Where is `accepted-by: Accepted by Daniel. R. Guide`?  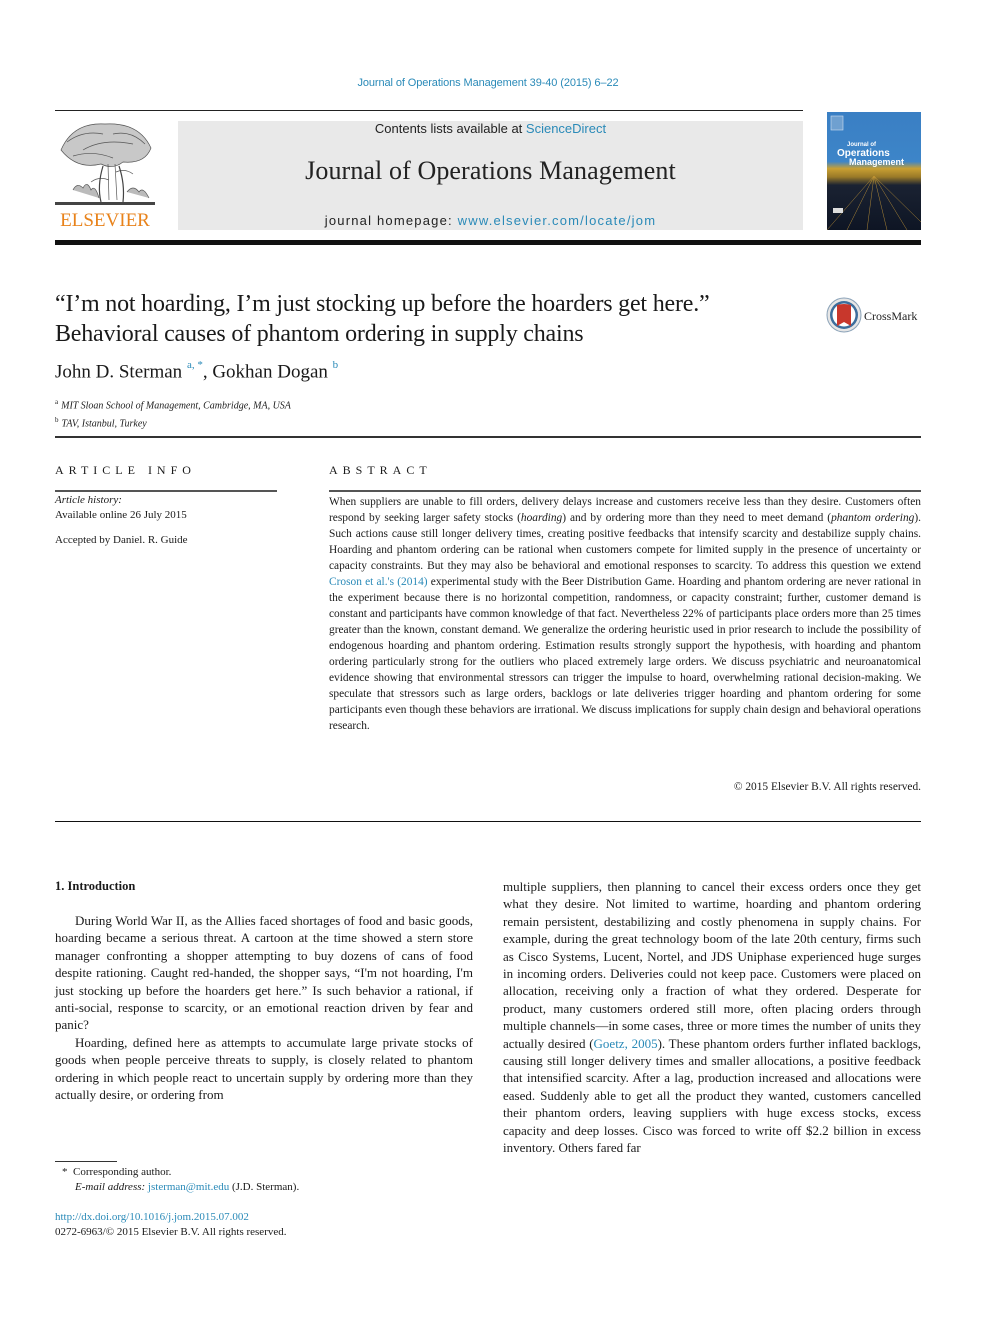 accepted-by: Accepted by Daniel. R. Guide is located at coordinates (121, 540).